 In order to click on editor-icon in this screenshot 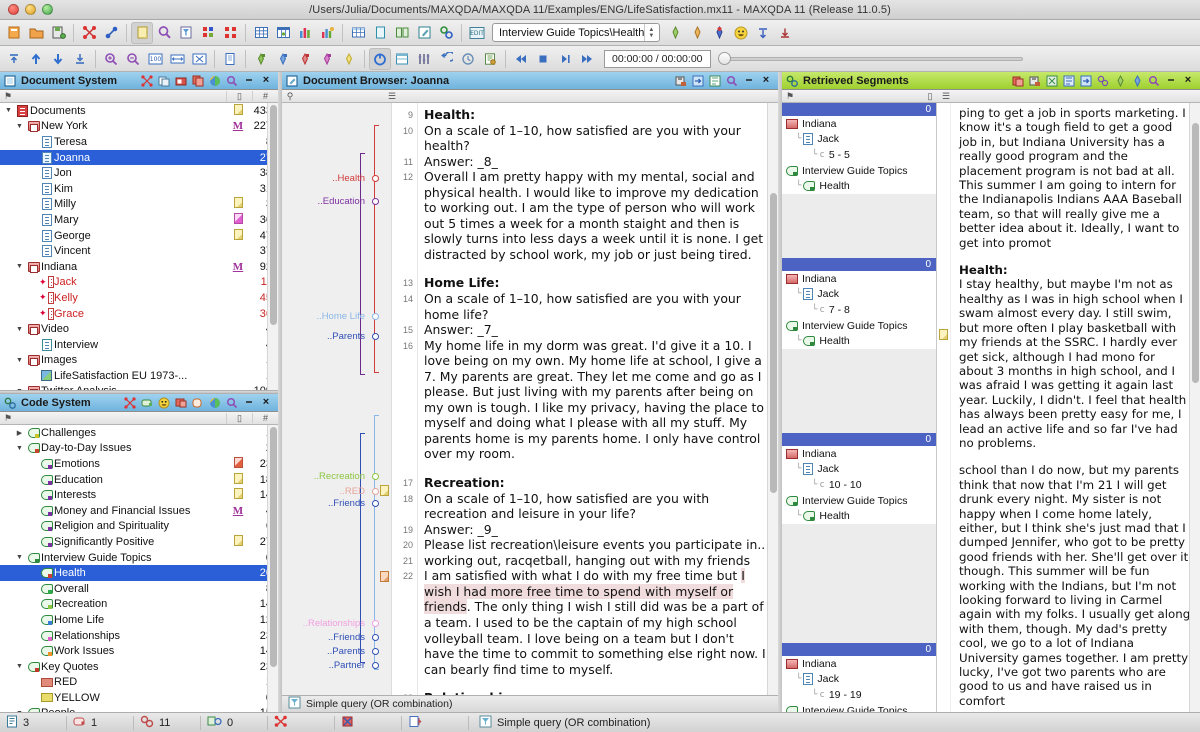, I will do `click(424, 33)`.